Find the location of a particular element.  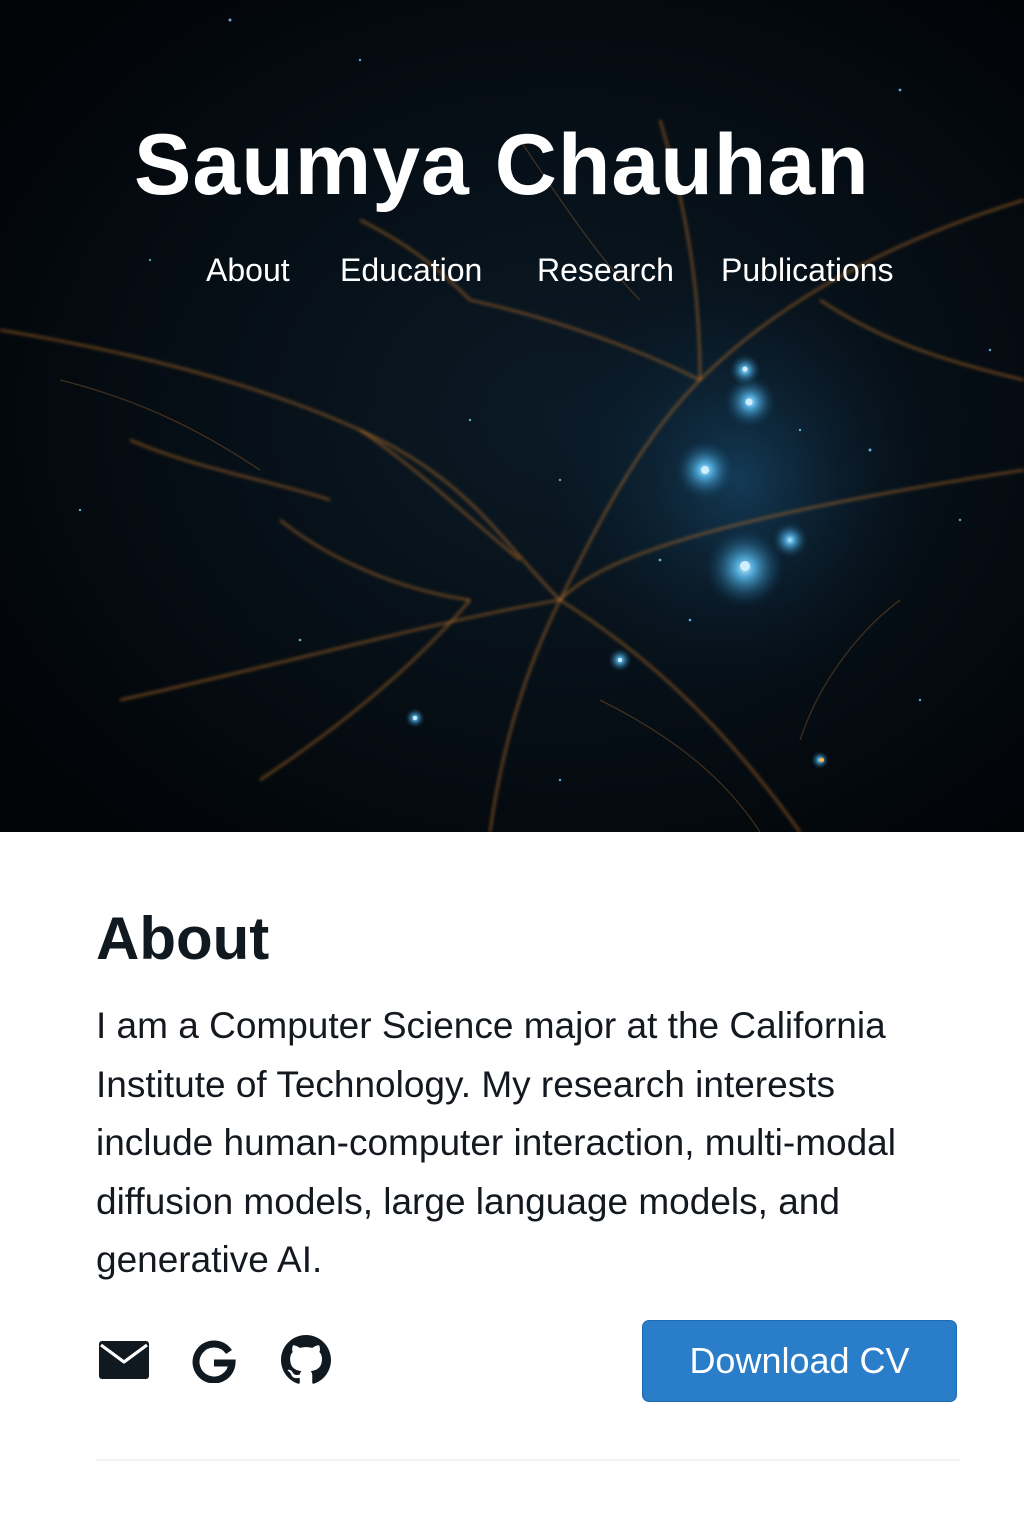

main-nav: About Education Research Publications is located at coordinates (512, 272).